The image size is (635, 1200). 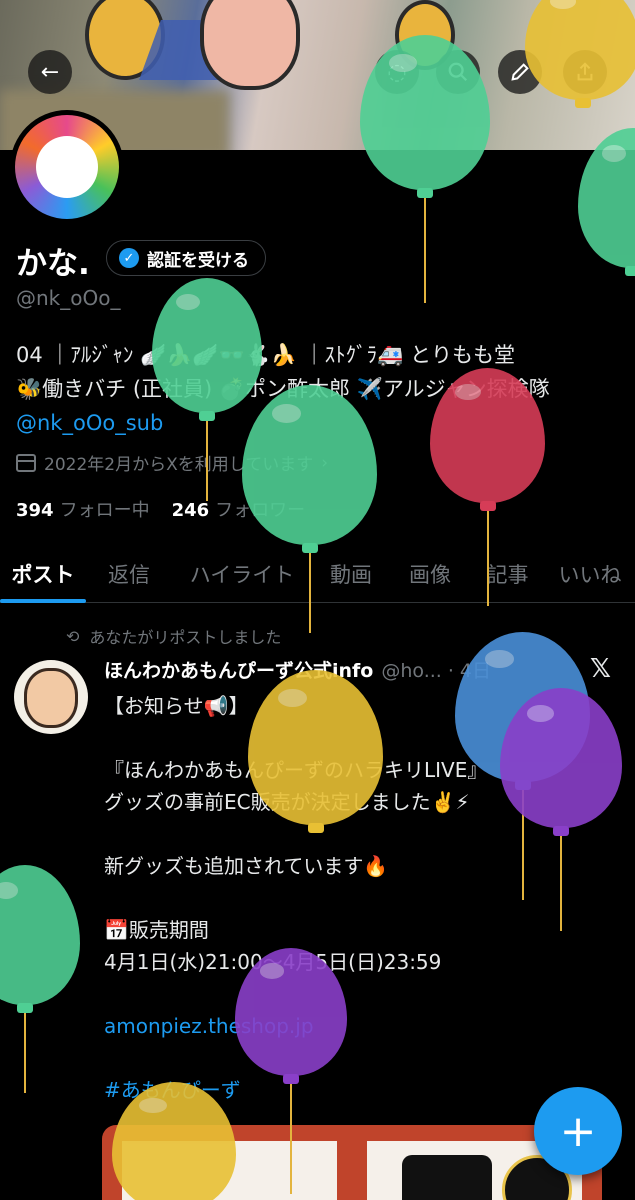 I want to click on profile-avatar, so click(x=67, y=167).